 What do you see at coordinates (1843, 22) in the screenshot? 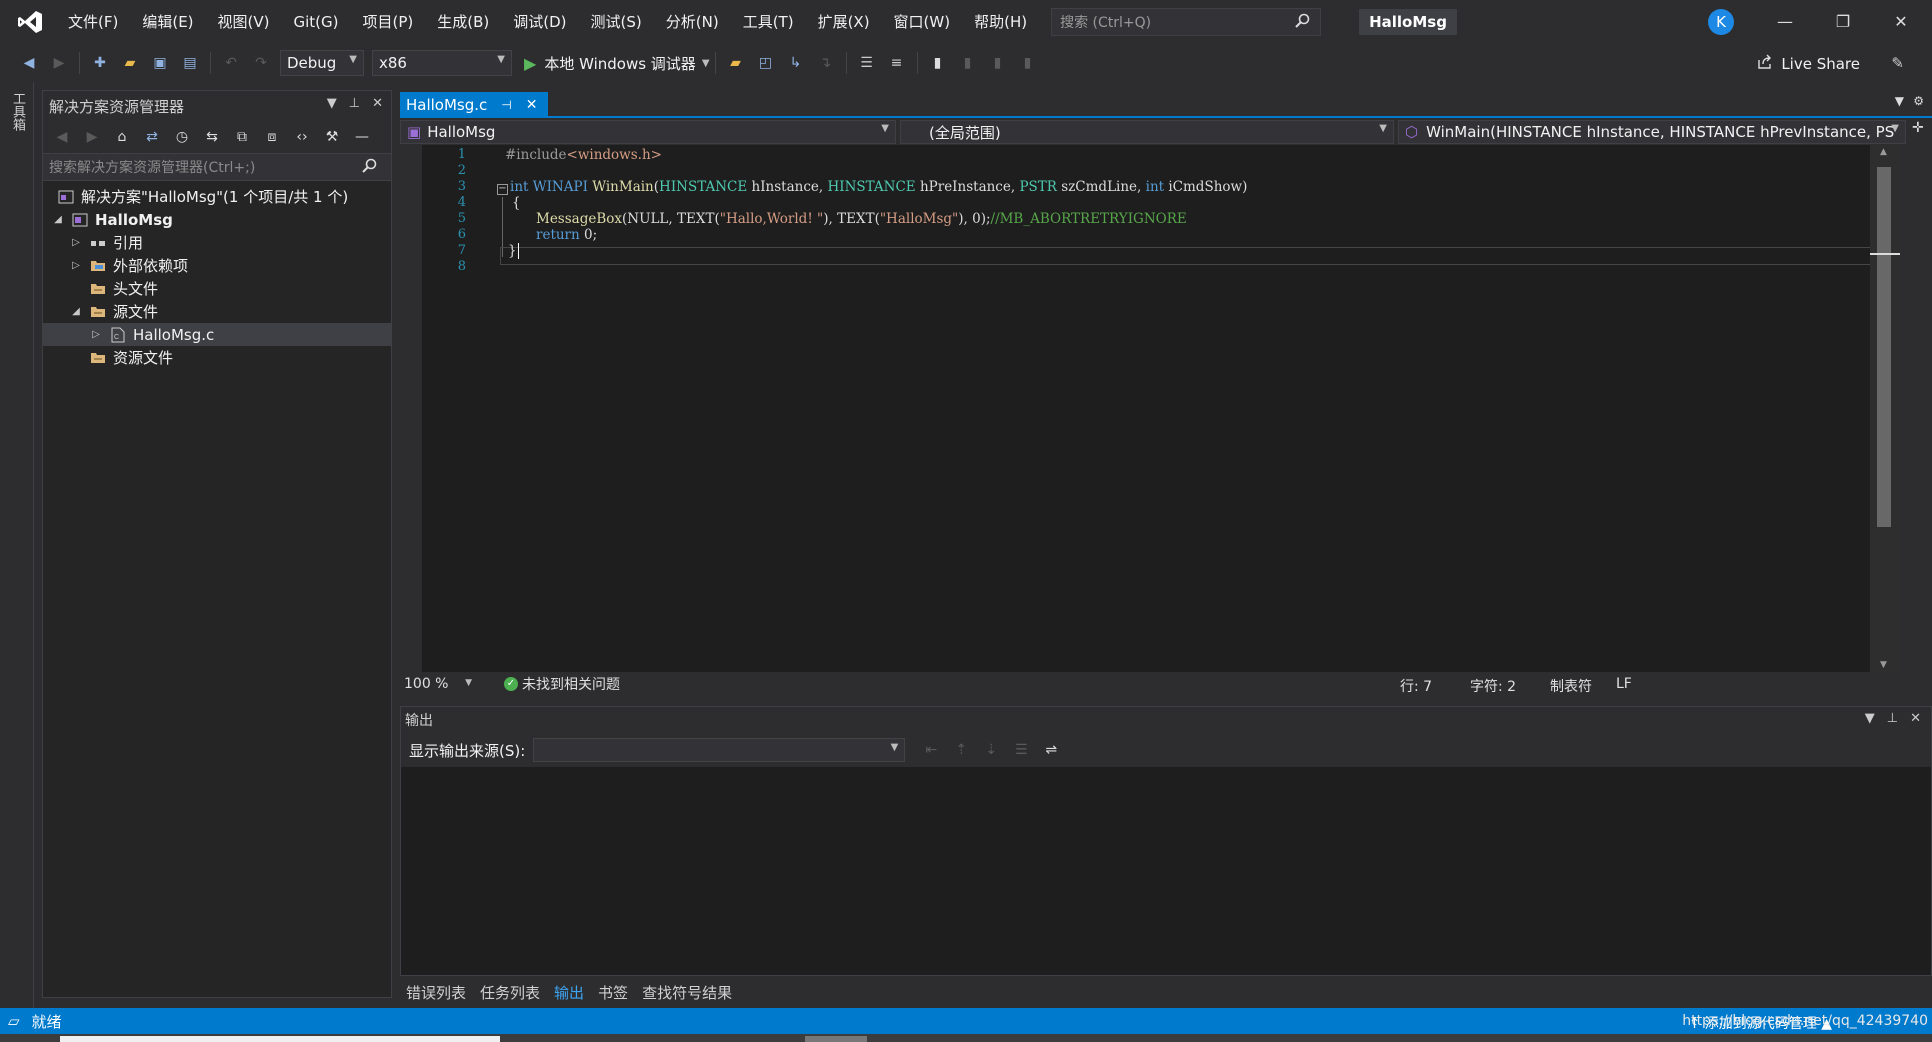
I see `restore-button: ❐` at bounding box center [1843, 22].